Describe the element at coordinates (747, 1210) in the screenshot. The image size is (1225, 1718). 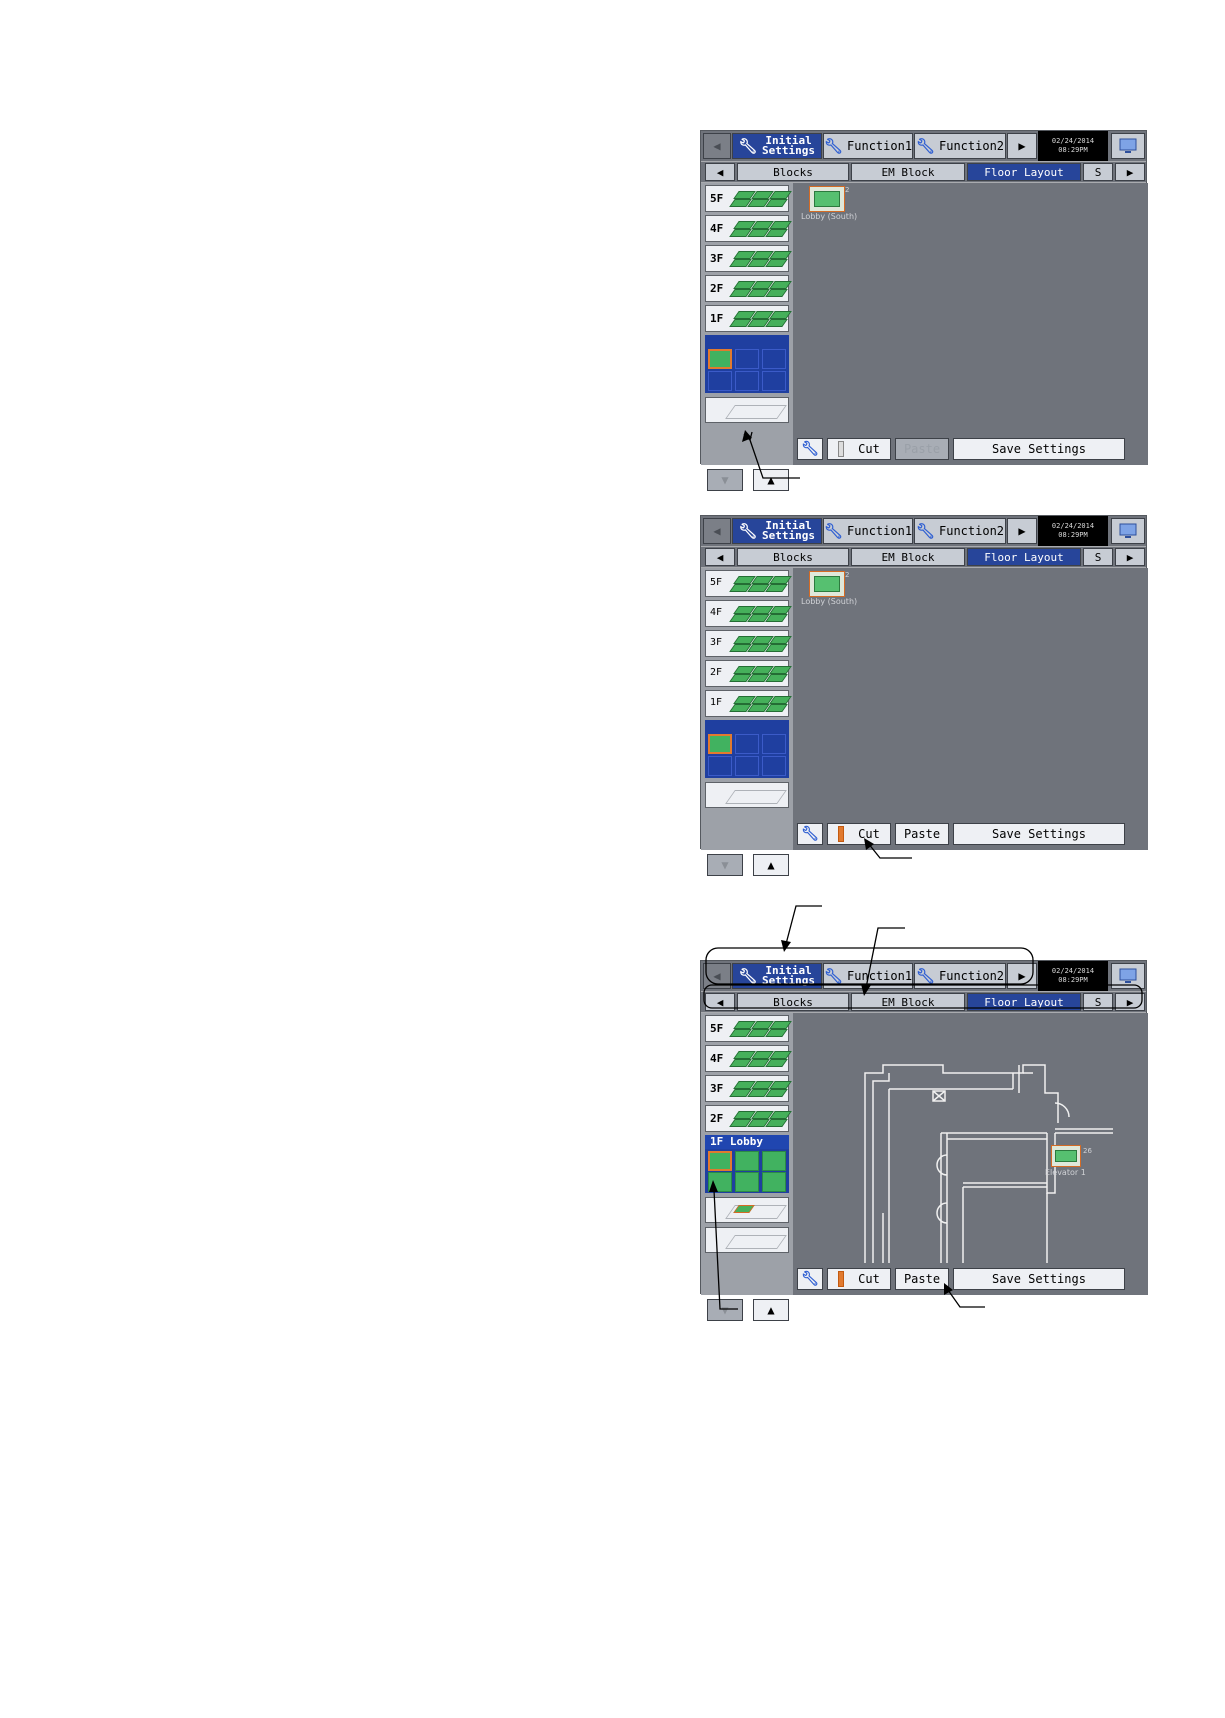
I see `floor-slot-with-block` at that location.